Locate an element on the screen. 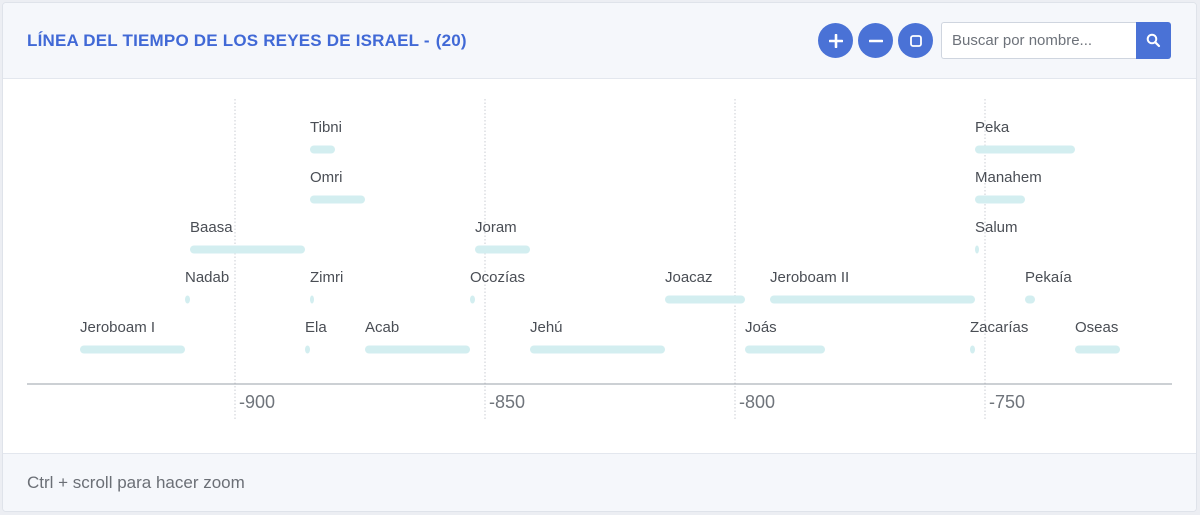 This screenshot has width=1200, height=515. minus-icon is located at coordinates (875, 40).